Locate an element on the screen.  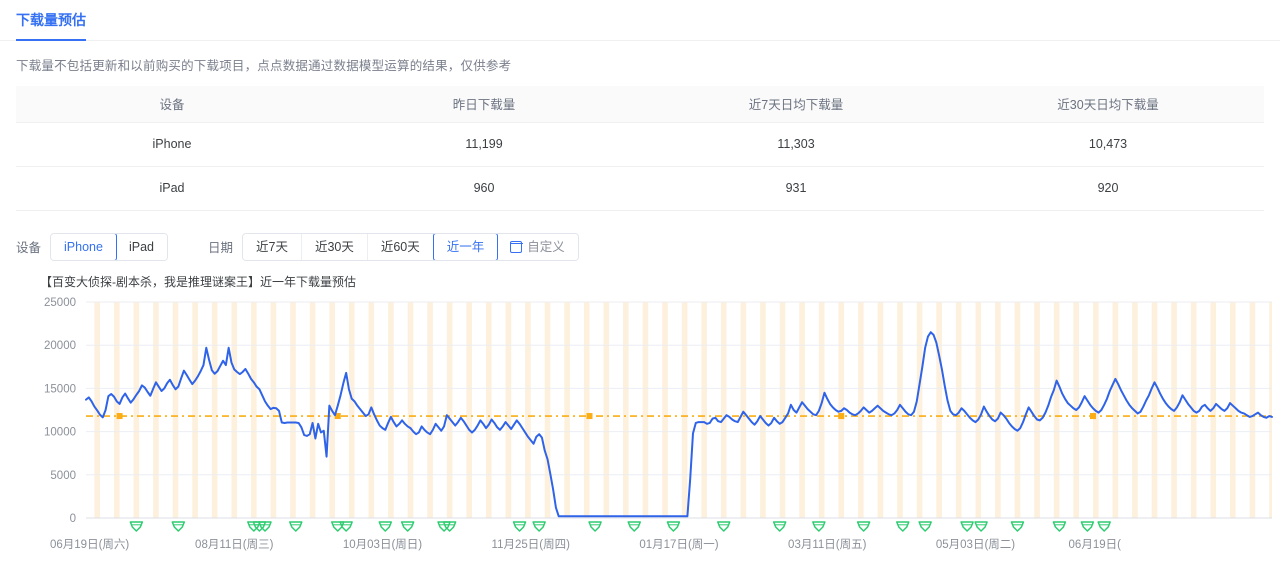
date-option-1y: 近一年 is located at coordinates (465, 246).